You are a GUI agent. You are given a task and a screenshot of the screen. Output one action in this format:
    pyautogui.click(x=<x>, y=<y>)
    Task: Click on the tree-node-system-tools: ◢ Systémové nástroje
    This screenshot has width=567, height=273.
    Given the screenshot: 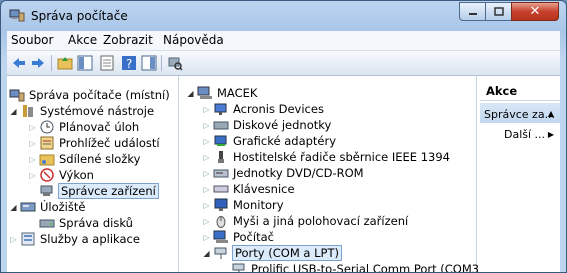 What is the action you would take?
    pyautogui.click(x=81, y=111)
    